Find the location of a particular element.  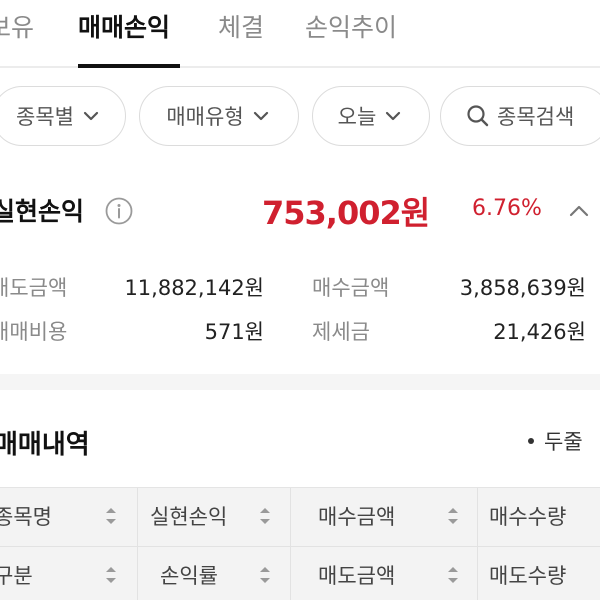

trade-type-filter-label: 매매유형 is located at coordinates (205, 117).